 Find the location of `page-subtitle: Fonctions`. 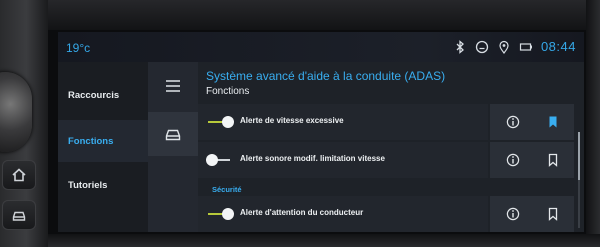

page-subtitle: Fonctions is located at coordinates (228, 91).